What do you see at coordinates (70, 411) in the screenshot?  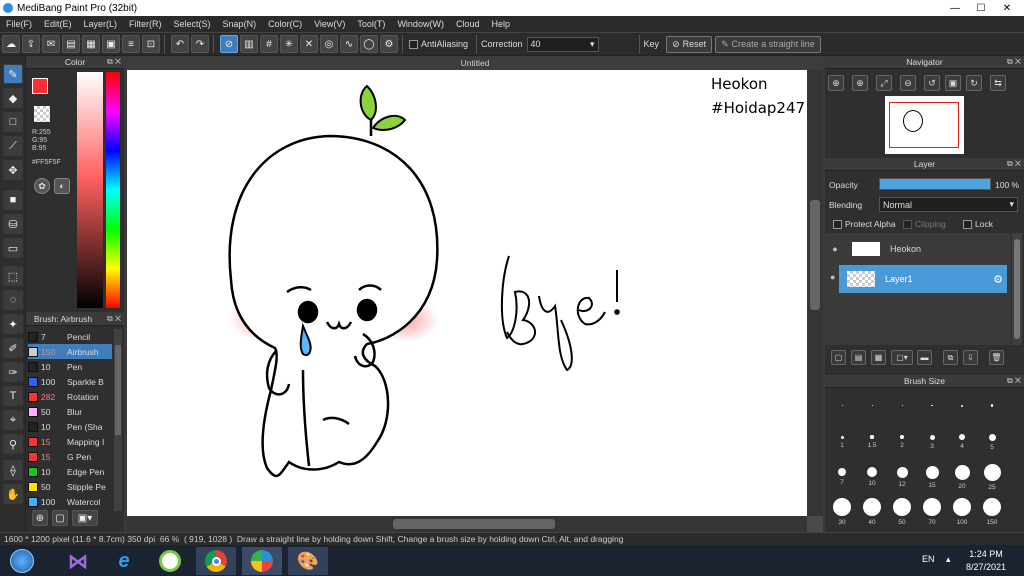 I see `brush-item: 50 Blur` at bounding box center [70, 411].